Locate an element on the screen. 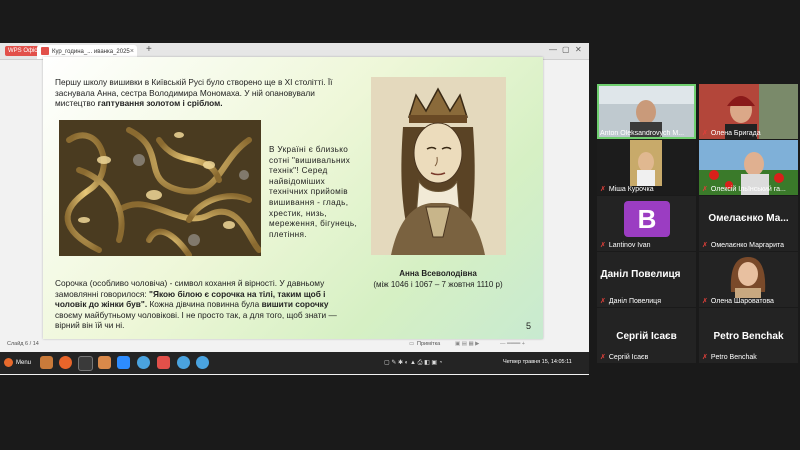 The height and width of the screenshot is (450, 800). participant-name-text: Міша Курочка is located at coordinates (631, 189).